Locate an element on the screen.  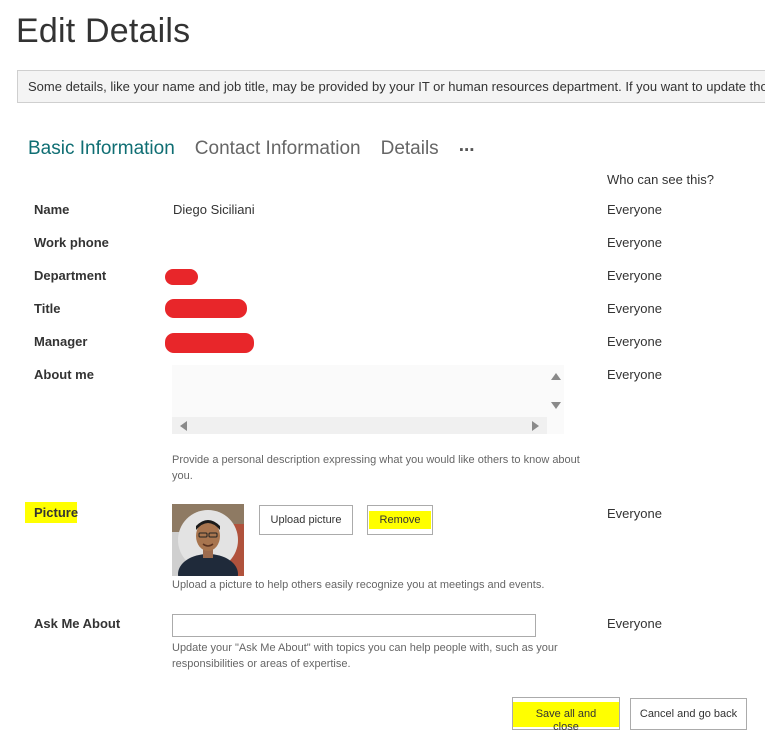
vertical-scrollbar is located at coordinates (555, 391).